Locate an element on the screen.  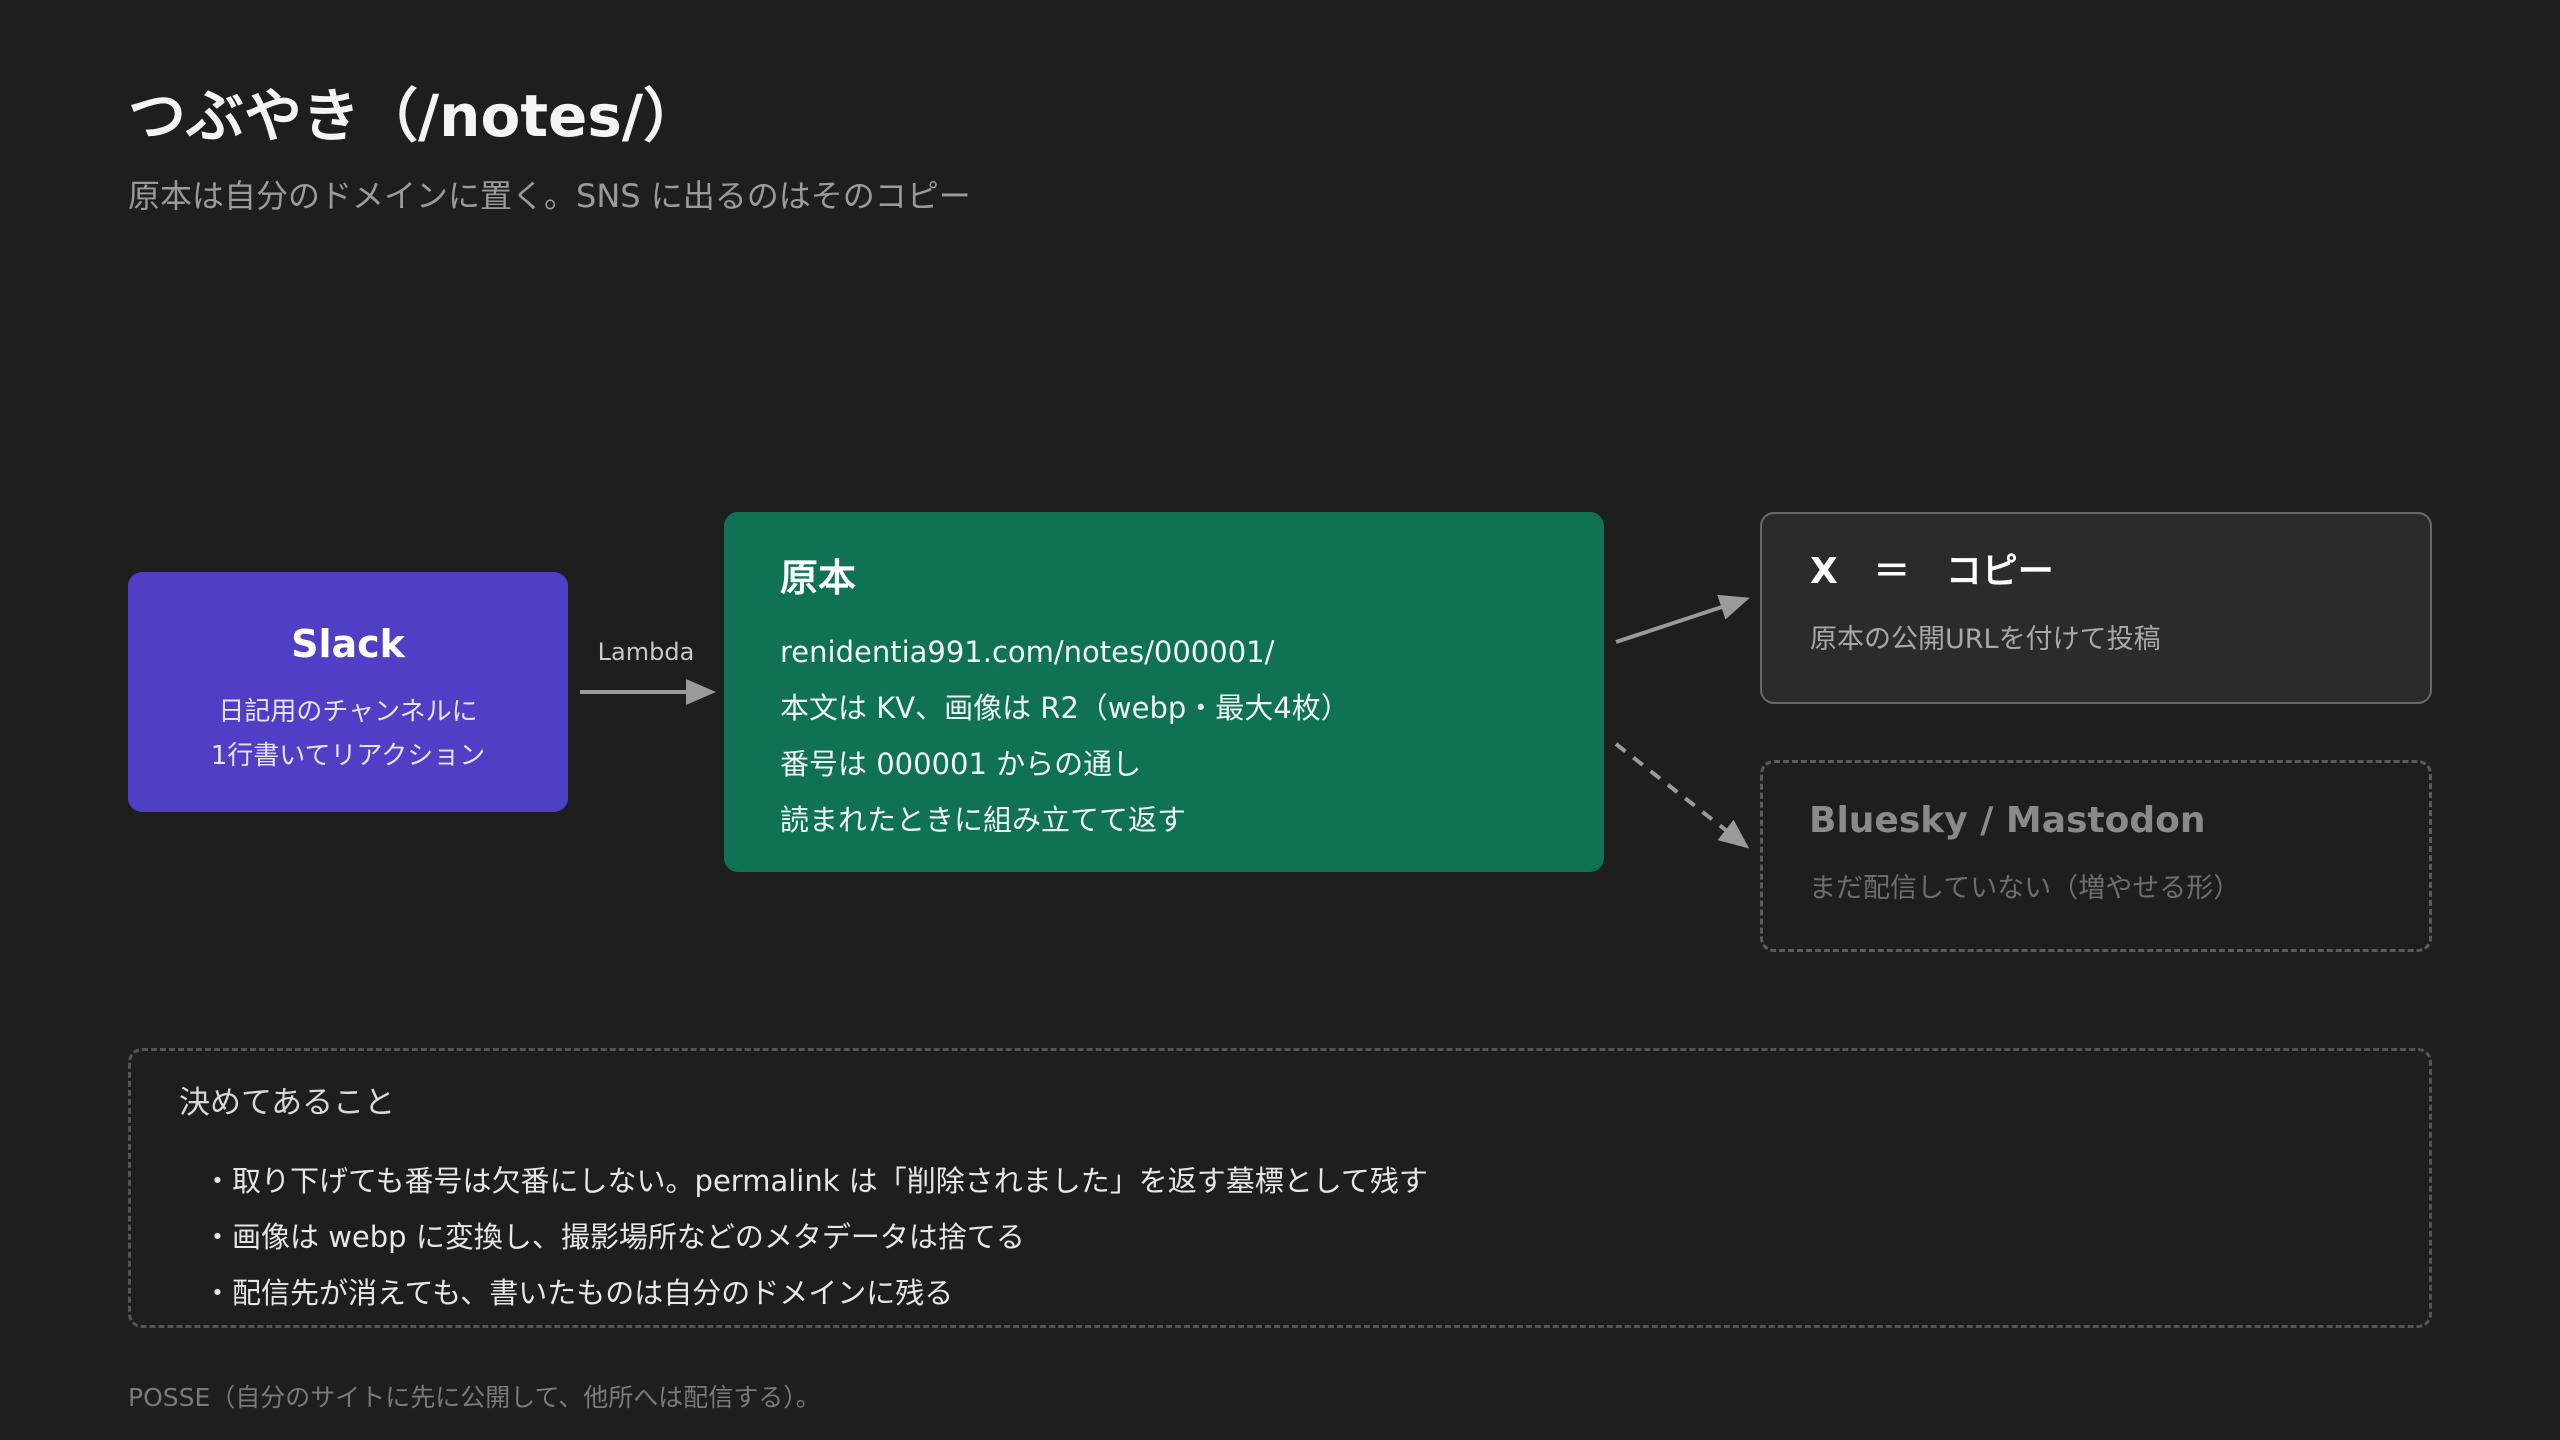
node-origin-storage: 本文は KV、画像は R2（webp・最大4枚） is located at coordinates (1065, 707).